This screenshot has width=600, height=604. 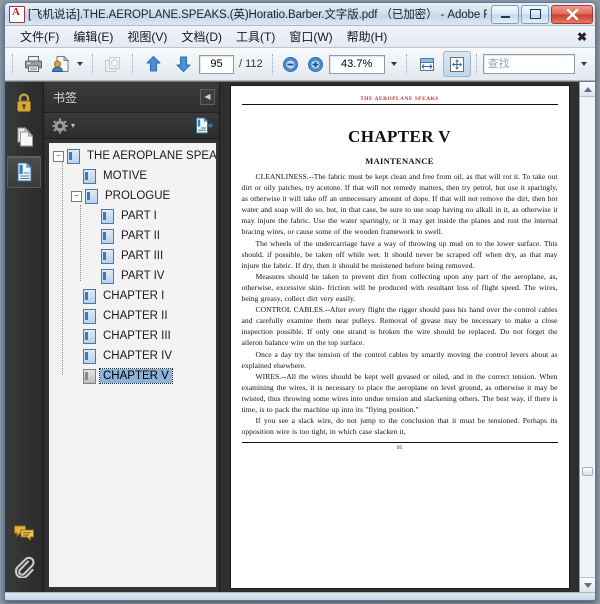 I want to click on bookmark-item: PART II, so click(x=132, y=236).